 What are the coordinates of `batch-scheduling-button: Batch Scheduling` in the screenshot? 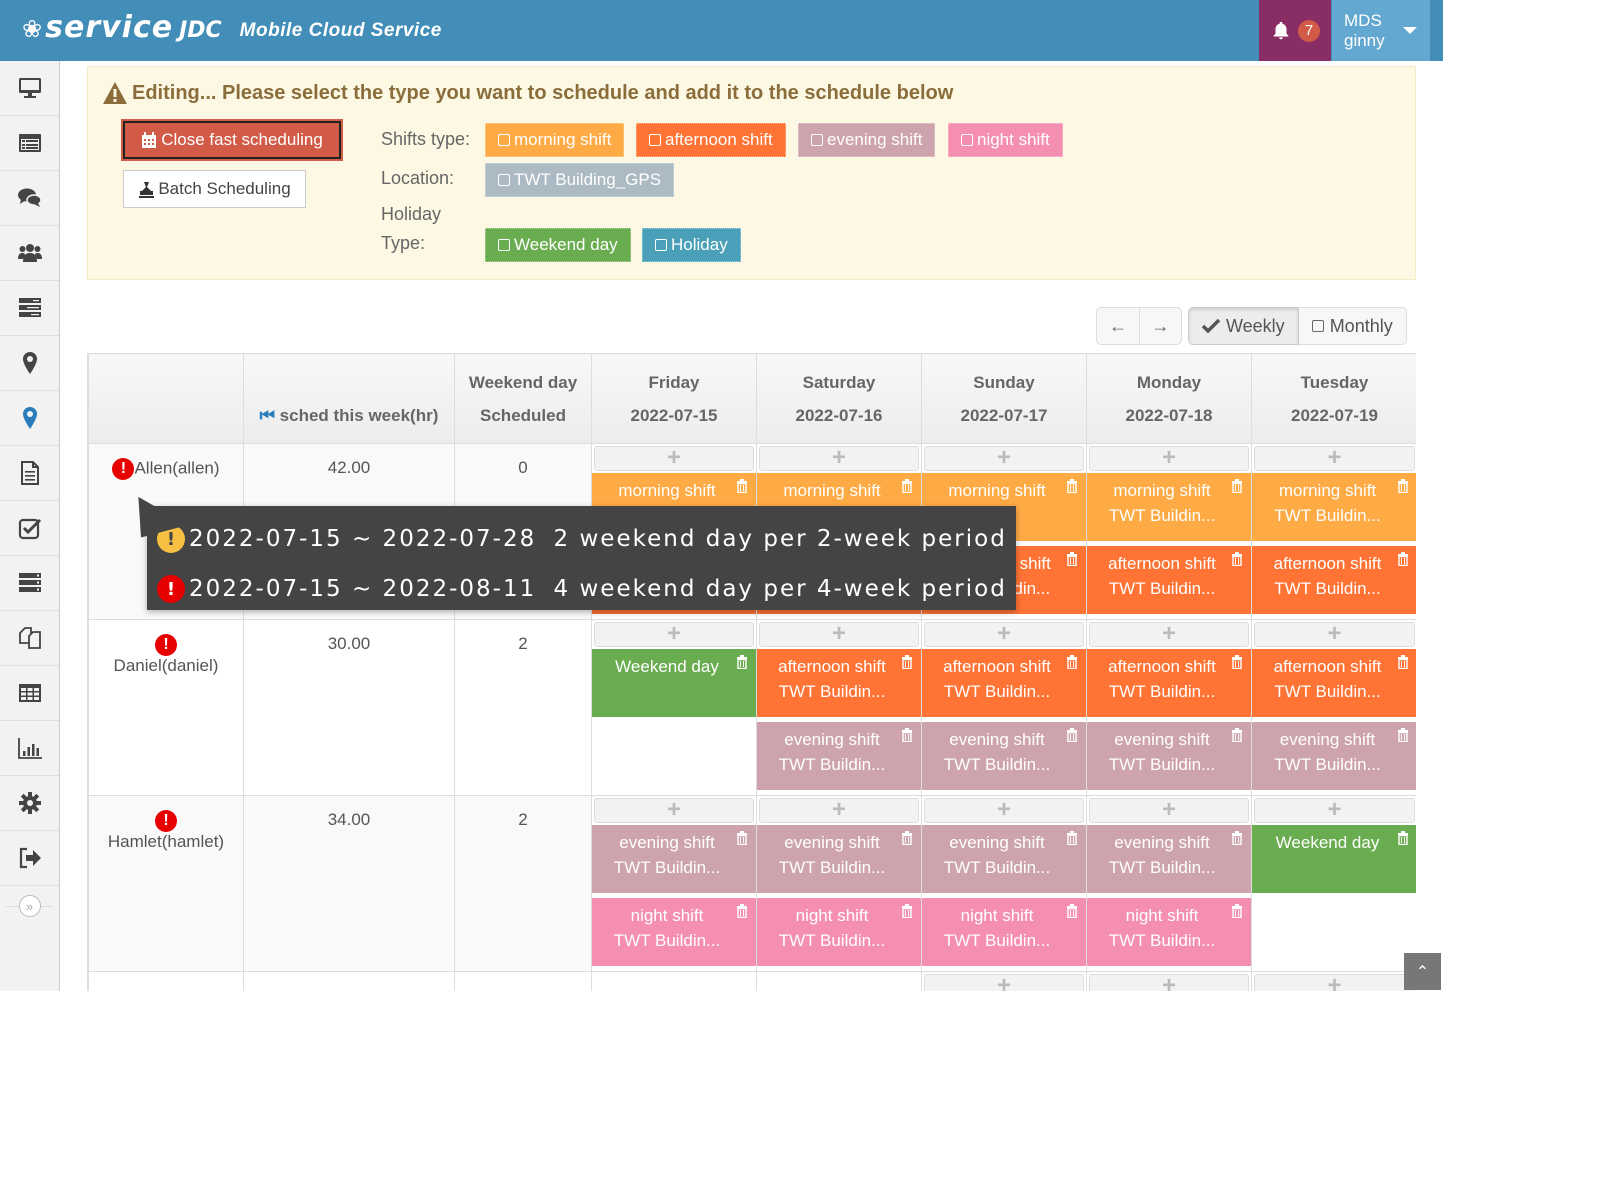 It's located at (214, 189).